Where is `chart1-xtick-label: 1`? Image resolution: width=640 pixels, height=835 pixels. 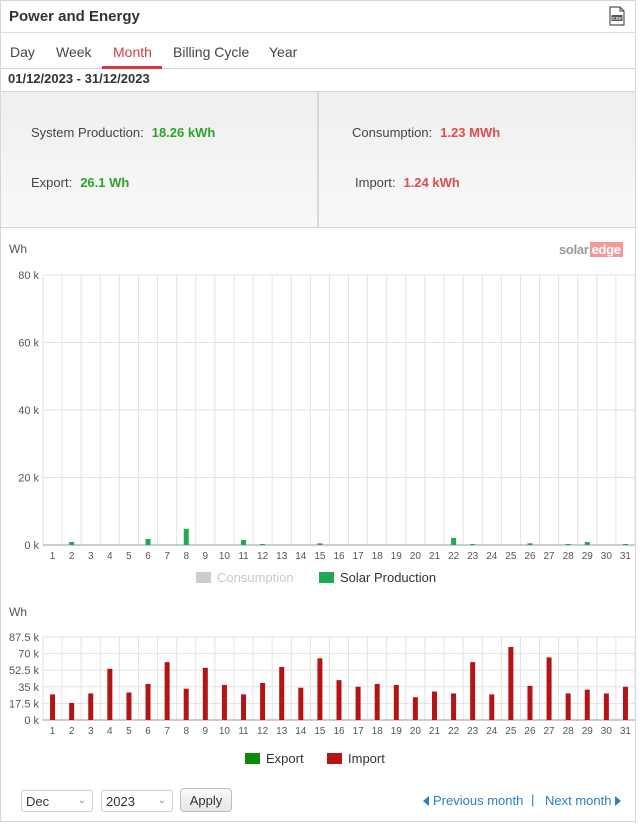 chart1-xtick-label: 1 is located at coordinates (53, 556).